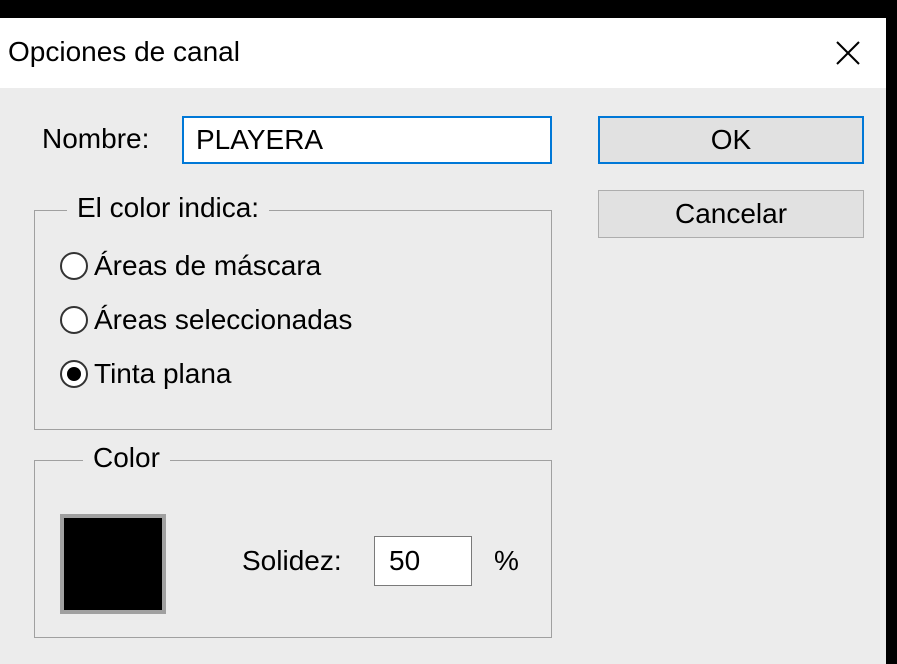 The width and height of the screenshot is (897, 664). Describe the element at coordinates (126, 458) in the screenshot. I see `color-group-legend: Color` at that location.